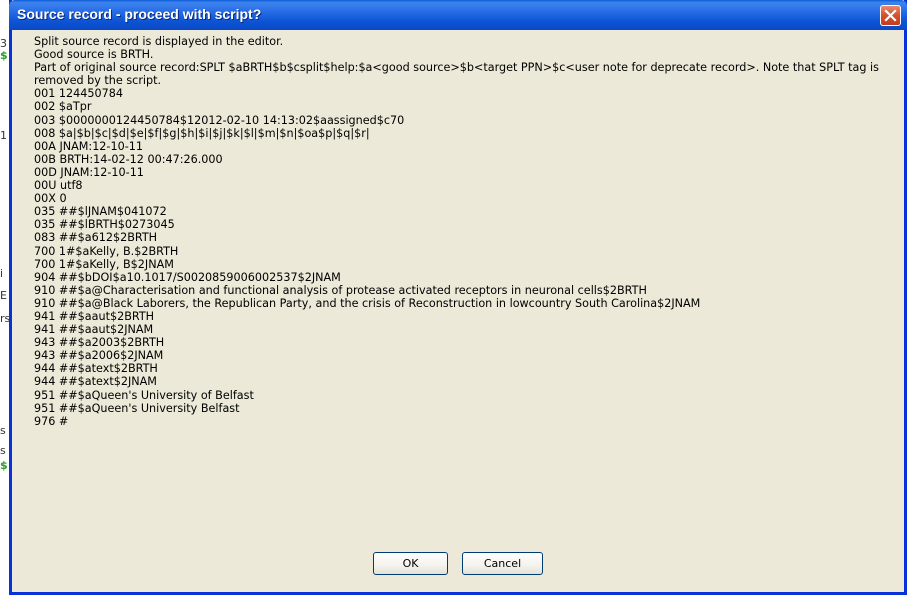 This screenshot has width=907, height=595. What do you see at coordinates (99, 356) in the screenshot?
I see `message-line: 943 ##$a2006$2JNAM` at bounding box center [99, 356].